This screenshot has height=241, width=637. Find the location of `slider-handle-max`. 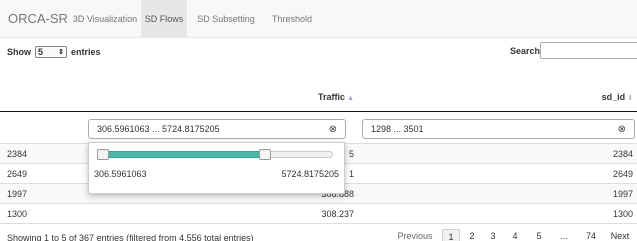

slider-handle-max is located at coordinates (264, 154).